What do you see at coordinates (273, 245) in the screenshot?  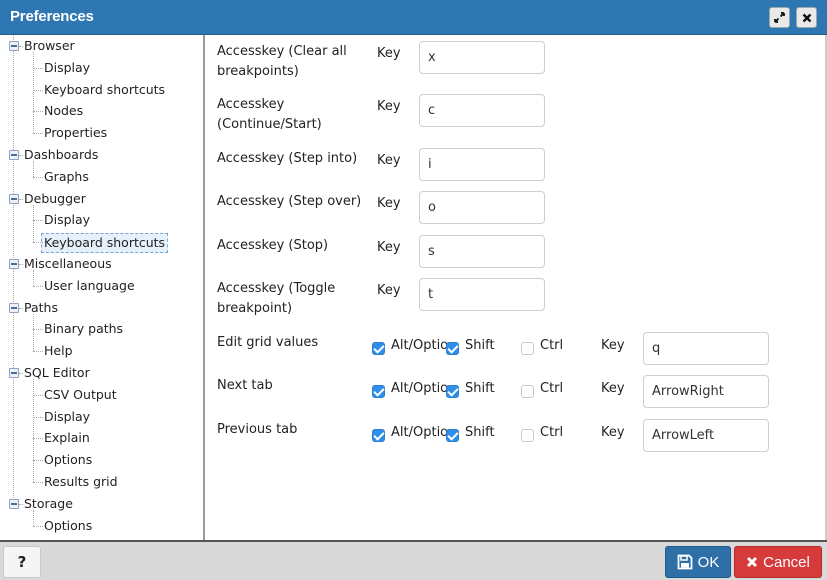 I see `accesskey-label: Accesskey (Stop)` at bounding box center [273, 245].